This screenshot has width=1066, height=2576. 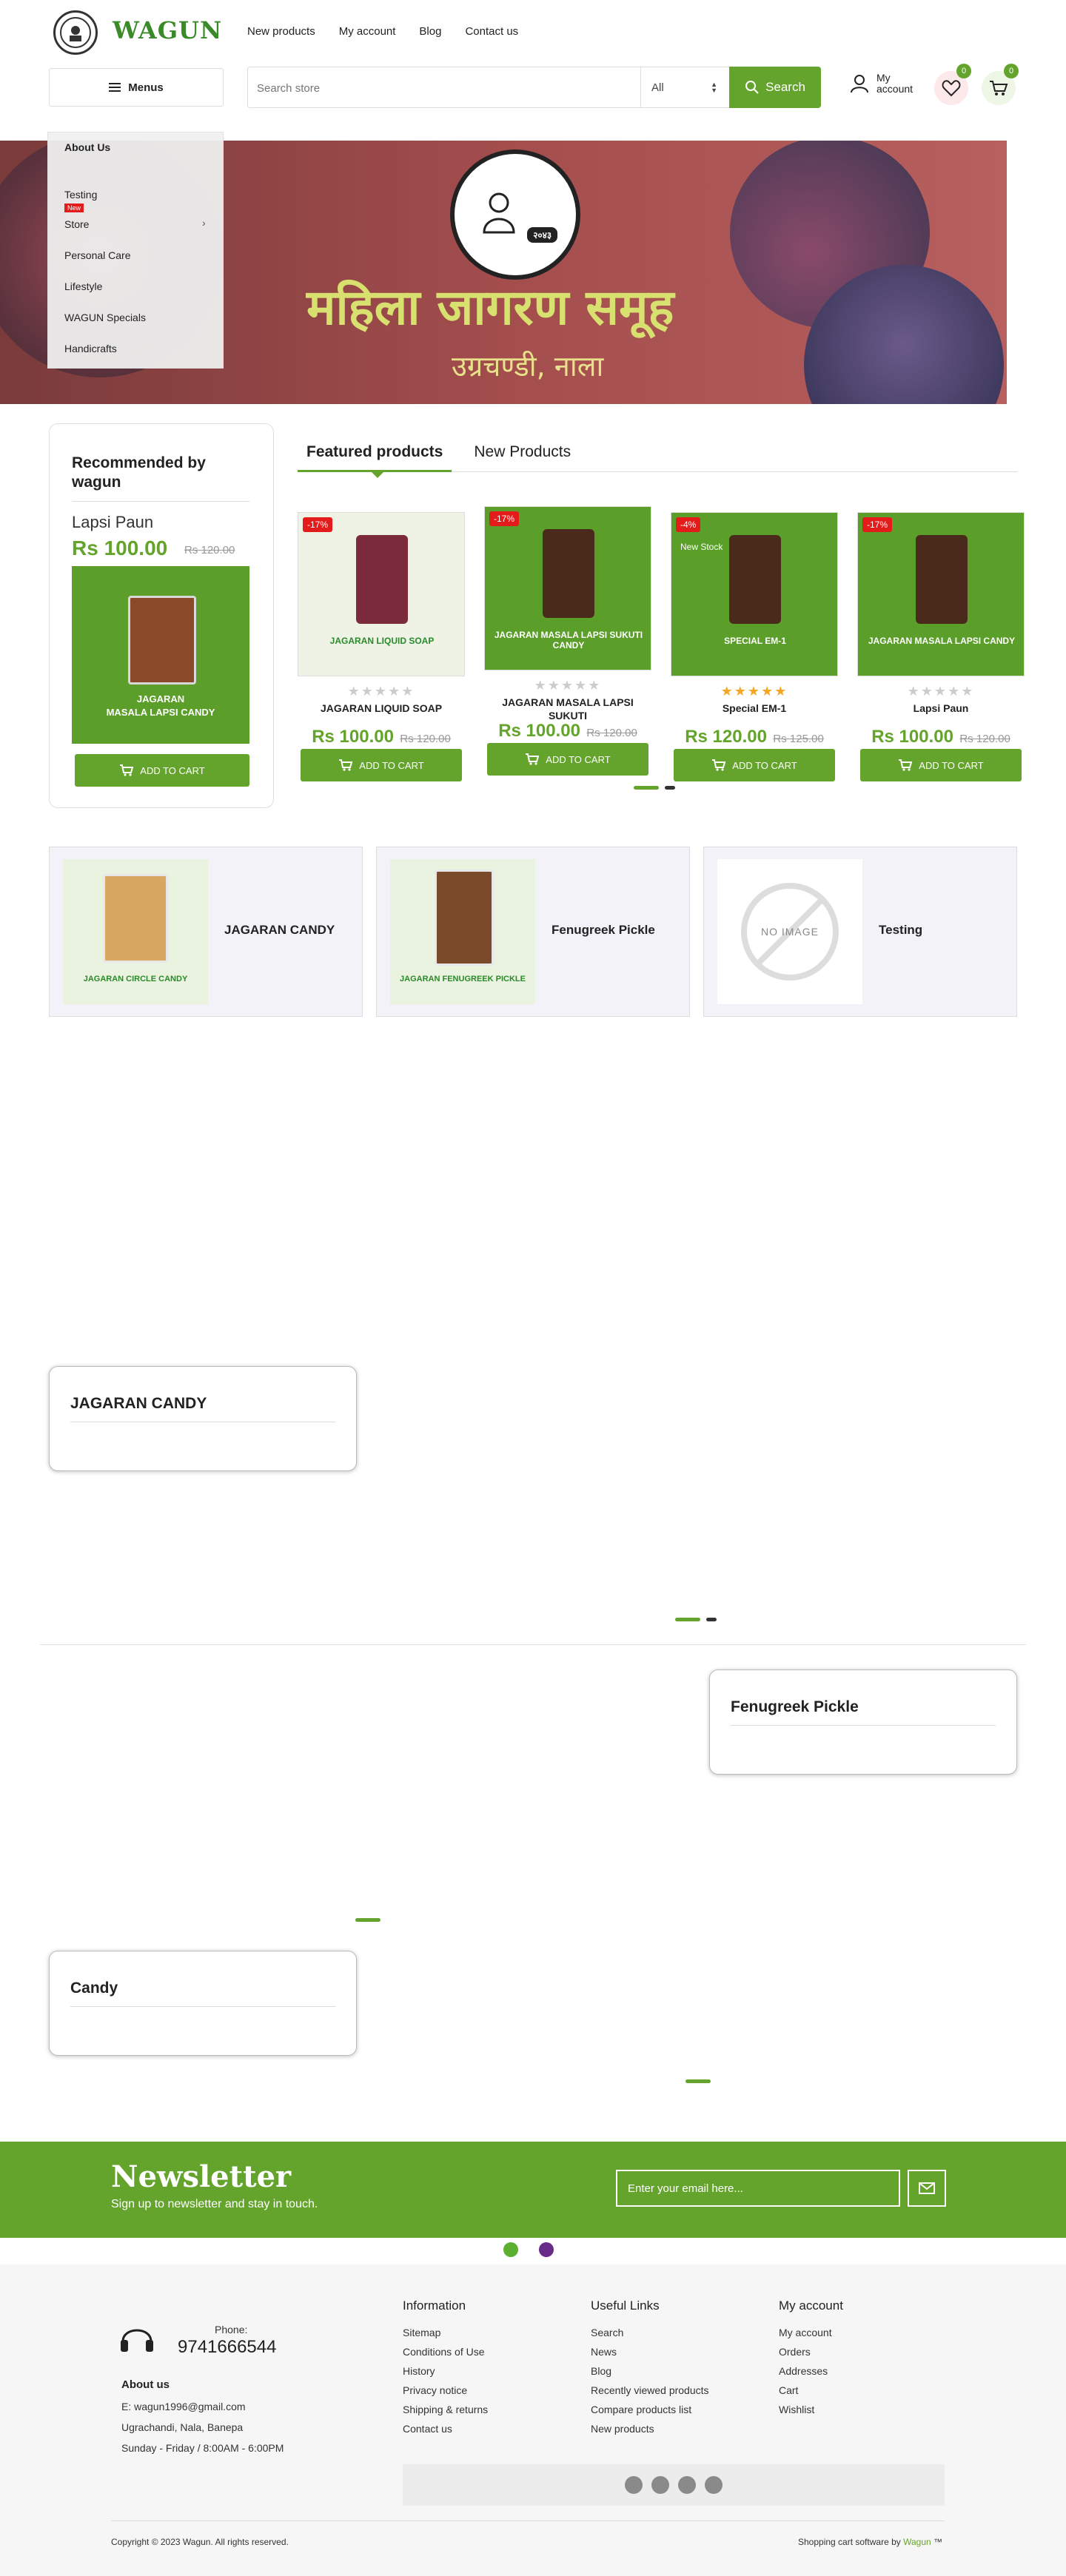 I want to click on cart-icon, so click(x=533, y=759).